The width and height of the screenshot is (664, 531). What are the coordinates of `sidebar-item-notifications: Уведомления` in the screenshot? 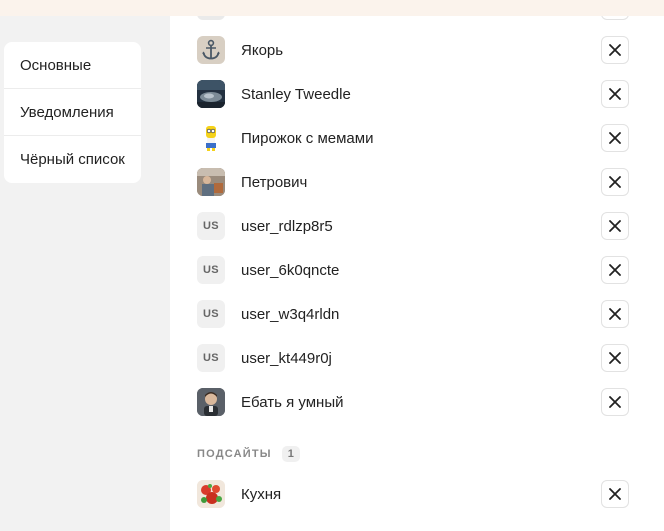 It's located at (72, 112).